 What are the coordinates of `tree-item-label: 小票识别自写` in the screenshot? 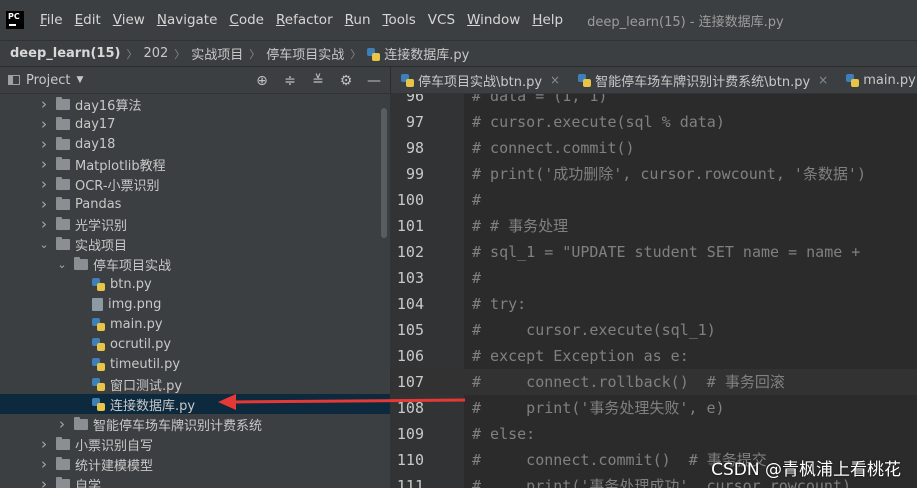 It's located at (114, 446).